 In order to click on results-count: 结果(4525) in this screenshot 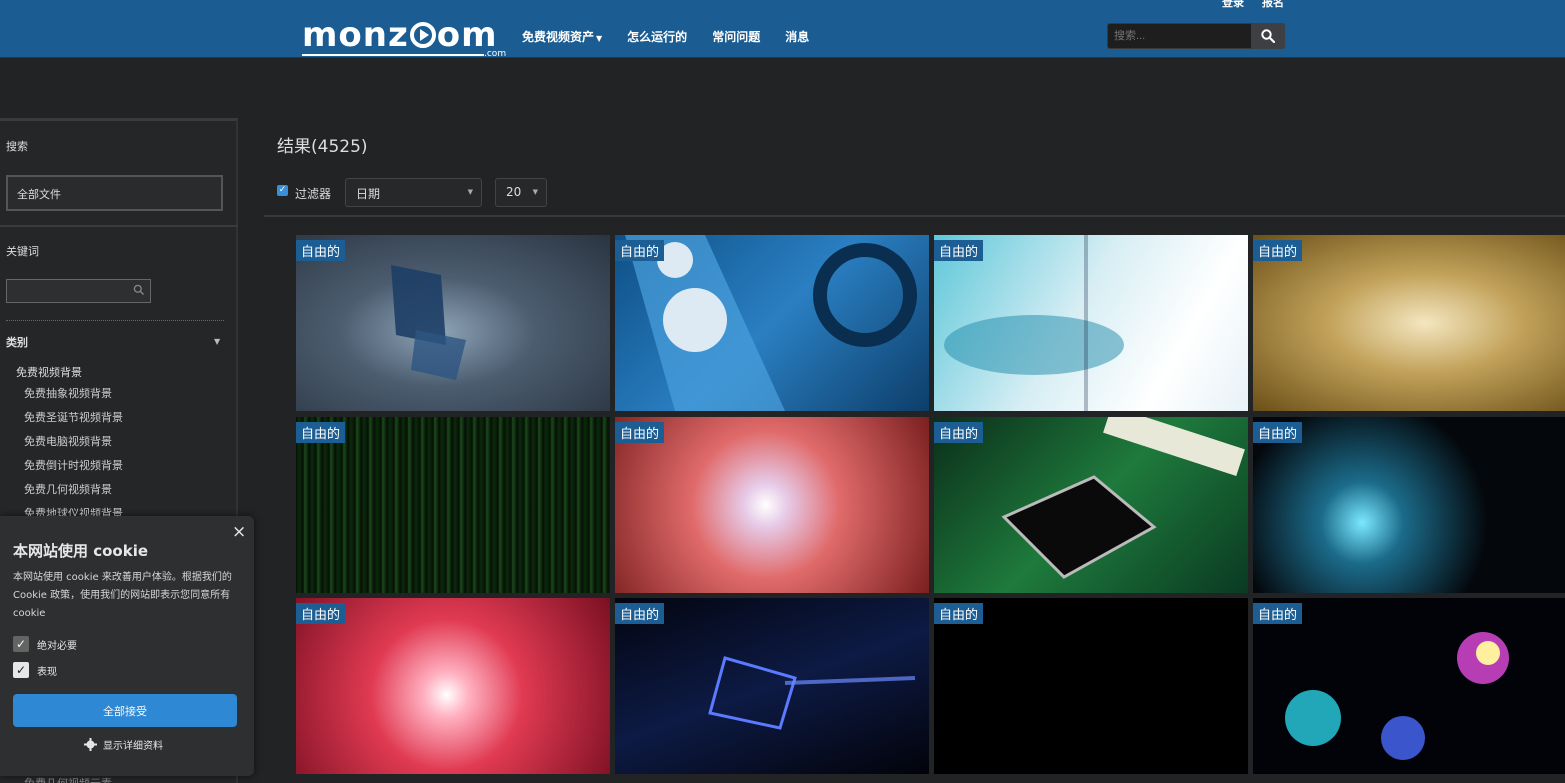, I will do `click(322, 147)`.